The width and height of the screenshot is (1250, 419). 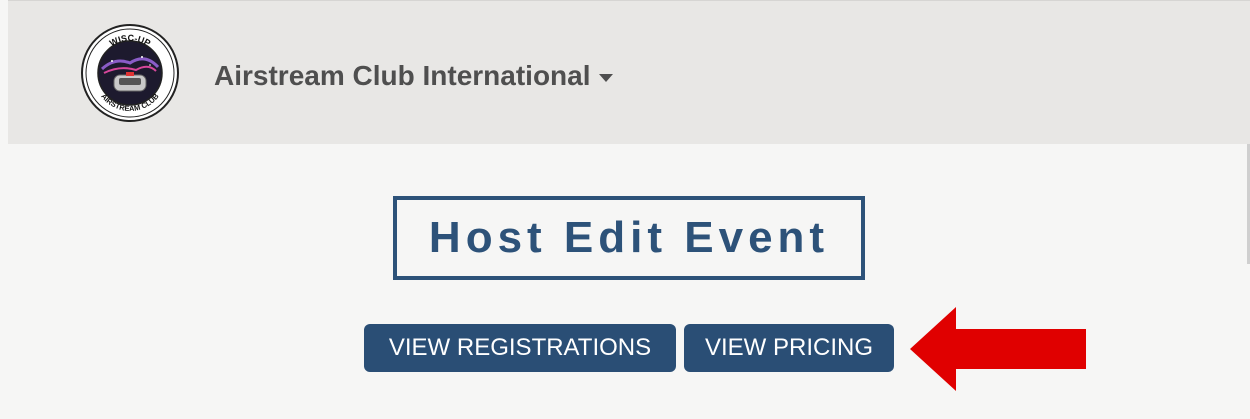 I want to click on club-logo: WISC-UP AIRSTREAM CLUB, so click(x=130, y=73).